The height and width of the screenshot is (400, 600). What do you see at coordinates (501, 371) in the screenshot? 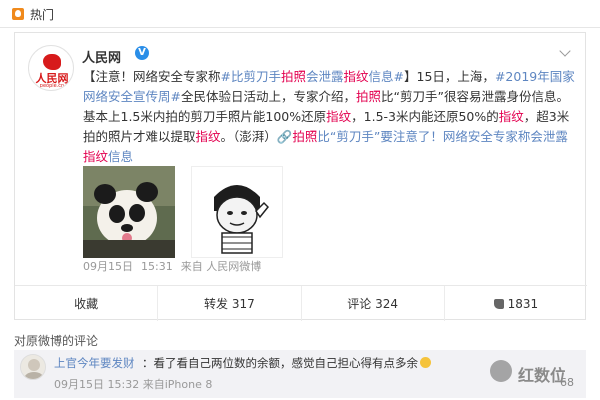
I see `wechat-logo-icon` at bounding box center [501, 371].